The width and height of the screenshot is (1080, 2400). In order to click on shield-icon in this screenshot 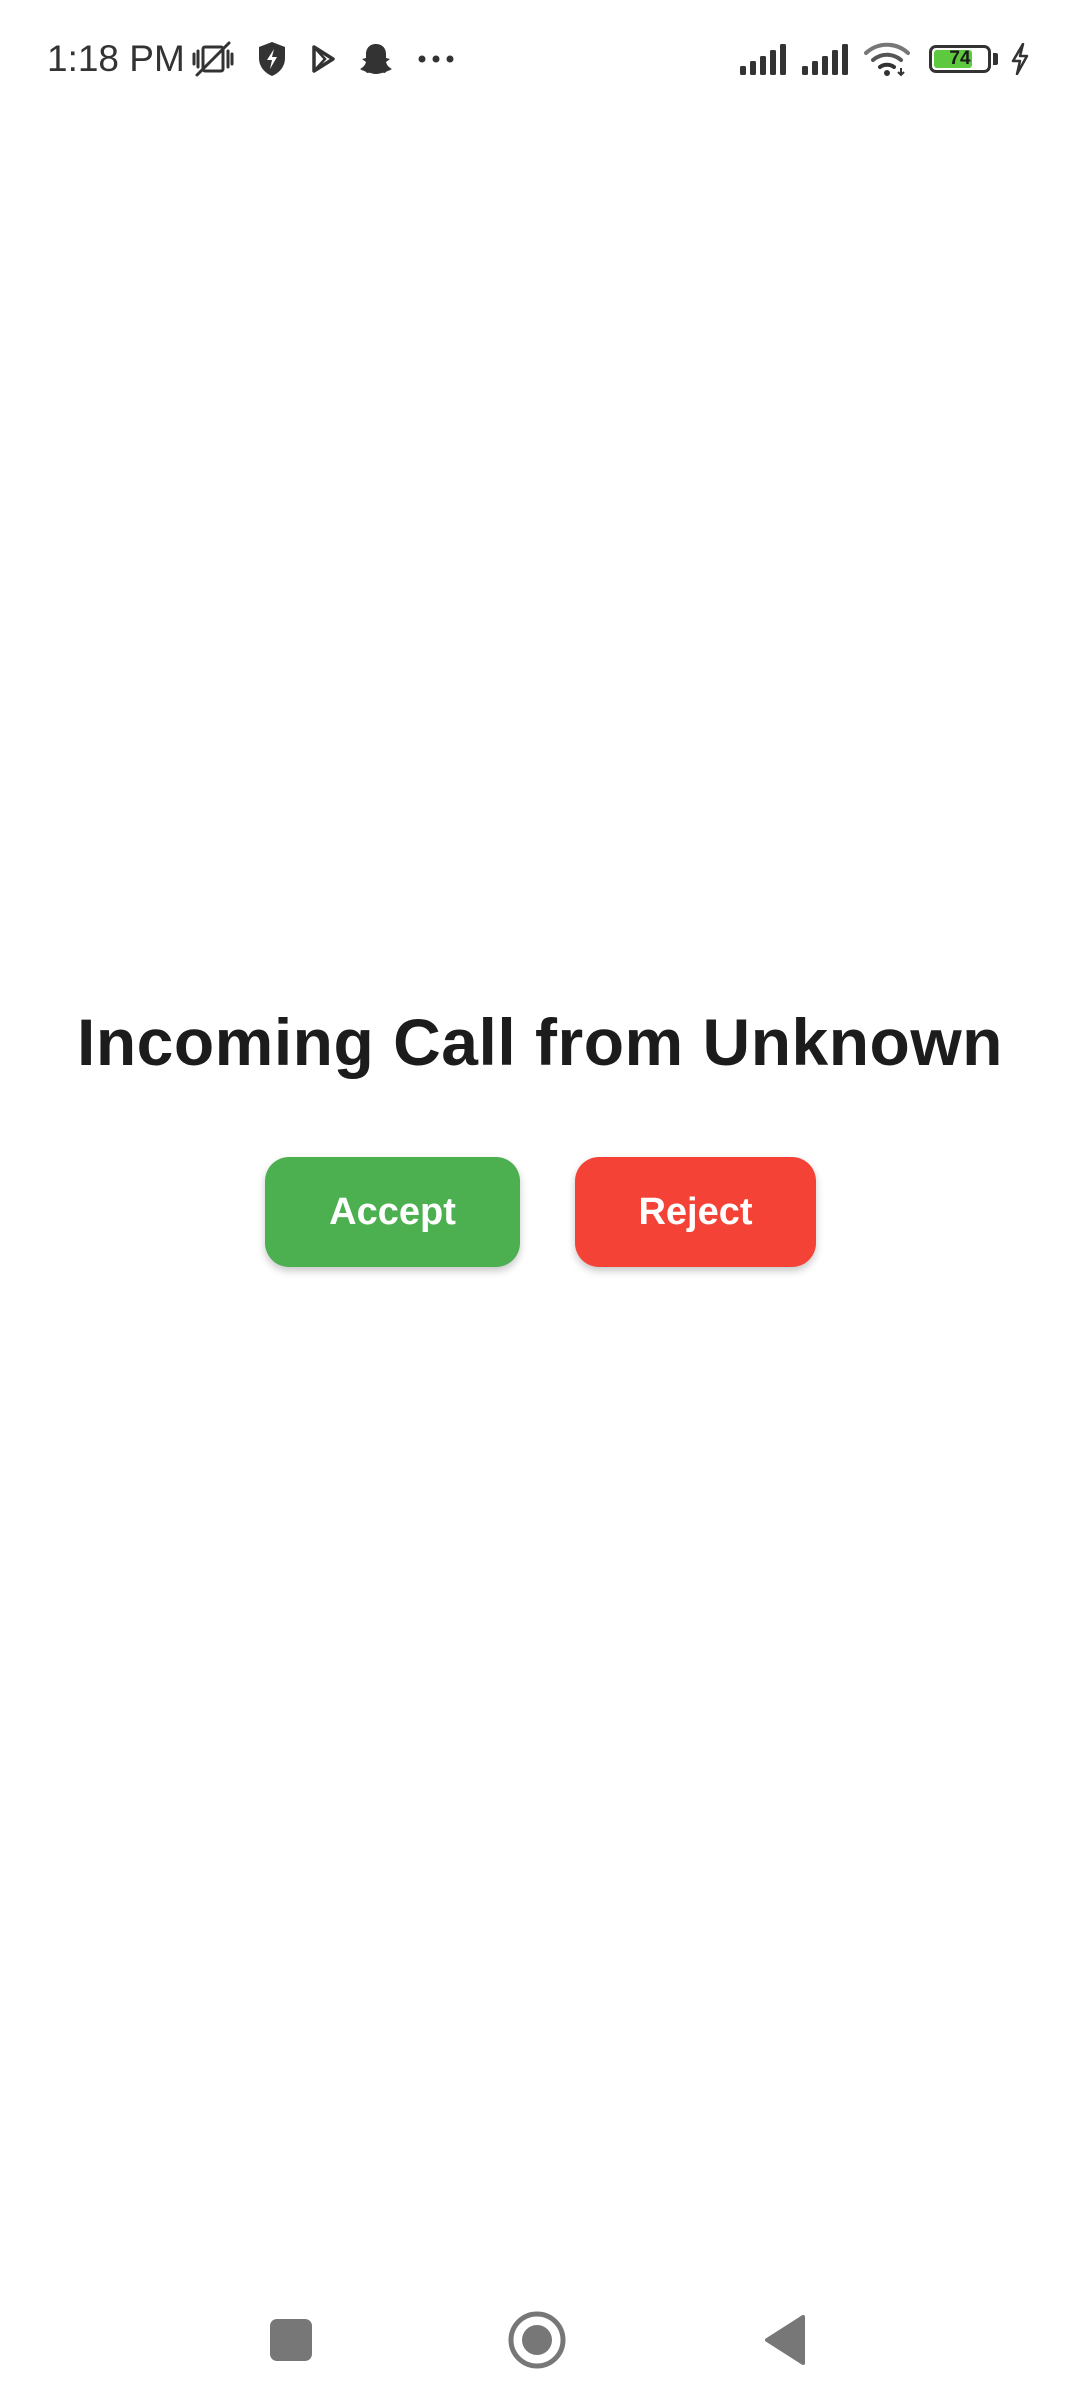, I will do `click(272, 59)`.